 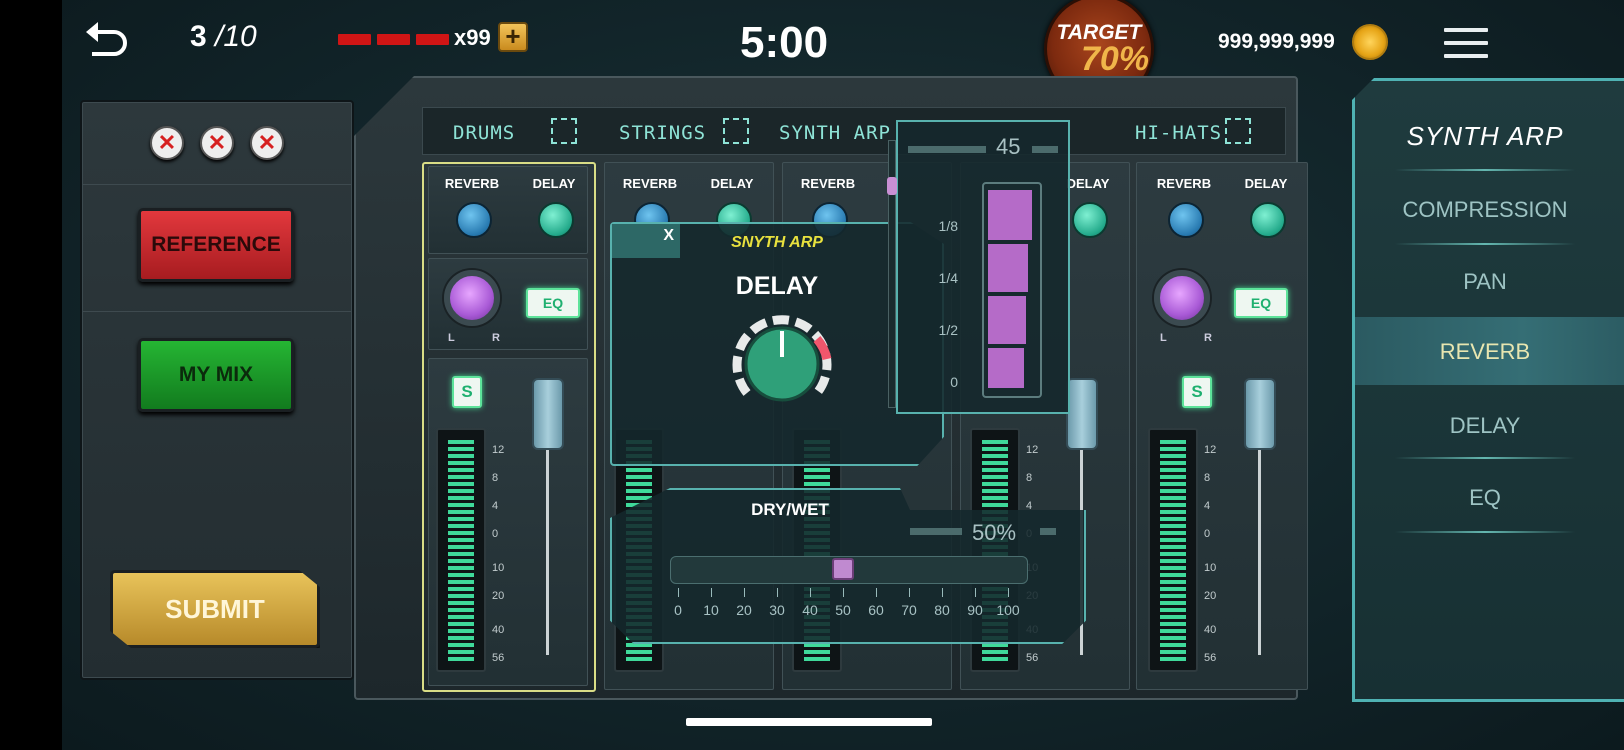 What do you see at coordinates (198, 36) in the screenshot?
I see `progress-current: 3` at bounding box center [198, 36].